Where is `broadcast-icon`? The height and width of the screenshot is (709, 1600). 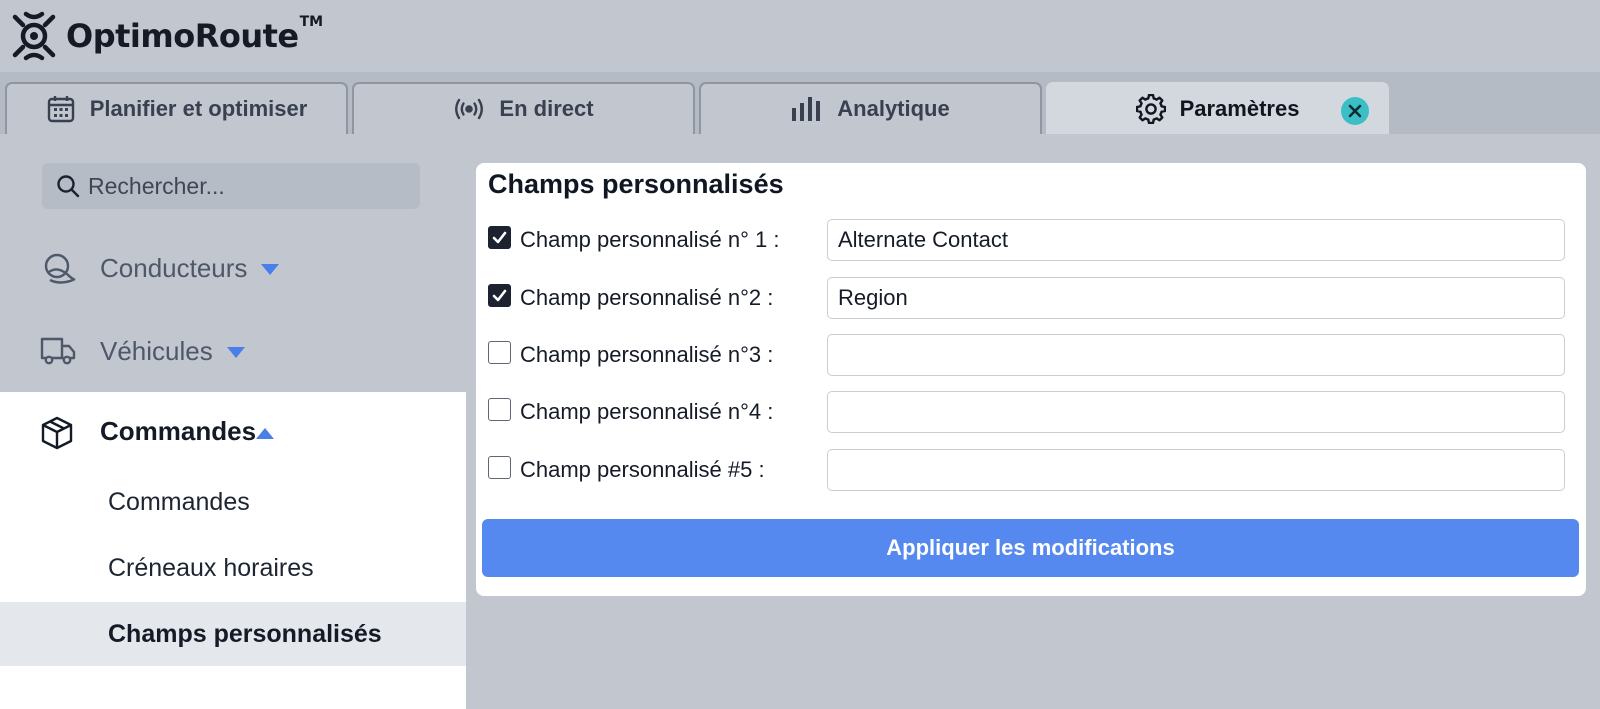 broadcast-icon is located at coordinates (469, 109).